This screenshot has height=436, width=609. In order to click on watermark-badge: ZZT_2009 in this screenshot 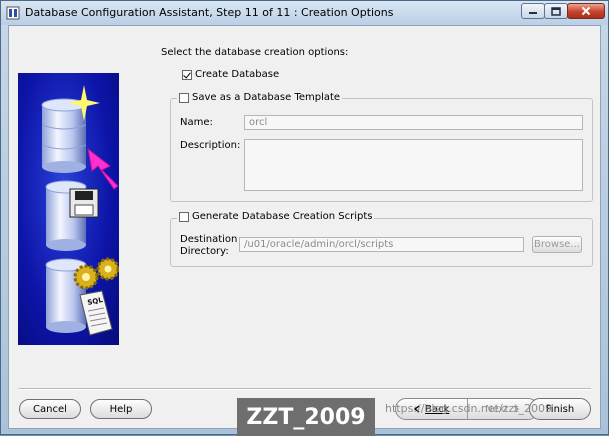, I will do `click(306, 417)`.